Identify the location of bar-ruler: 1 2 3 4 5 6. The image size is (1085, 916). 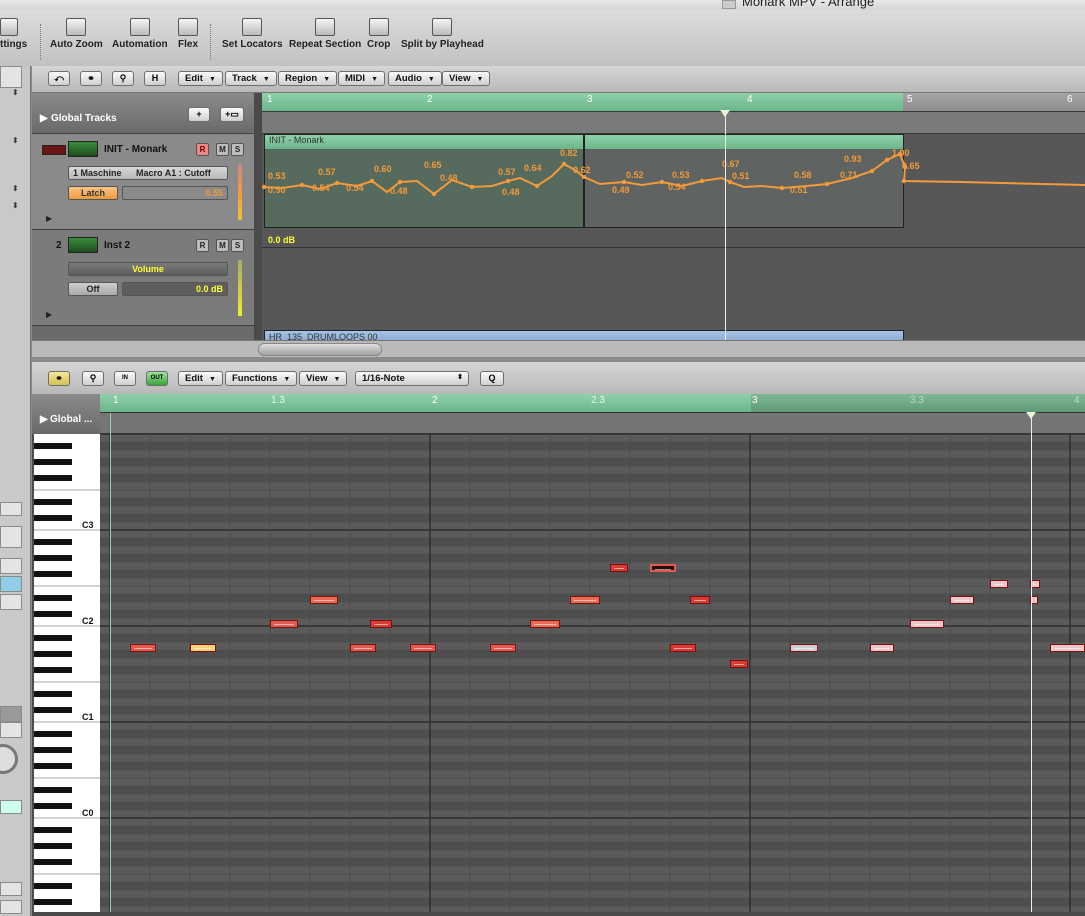
(673, 102).